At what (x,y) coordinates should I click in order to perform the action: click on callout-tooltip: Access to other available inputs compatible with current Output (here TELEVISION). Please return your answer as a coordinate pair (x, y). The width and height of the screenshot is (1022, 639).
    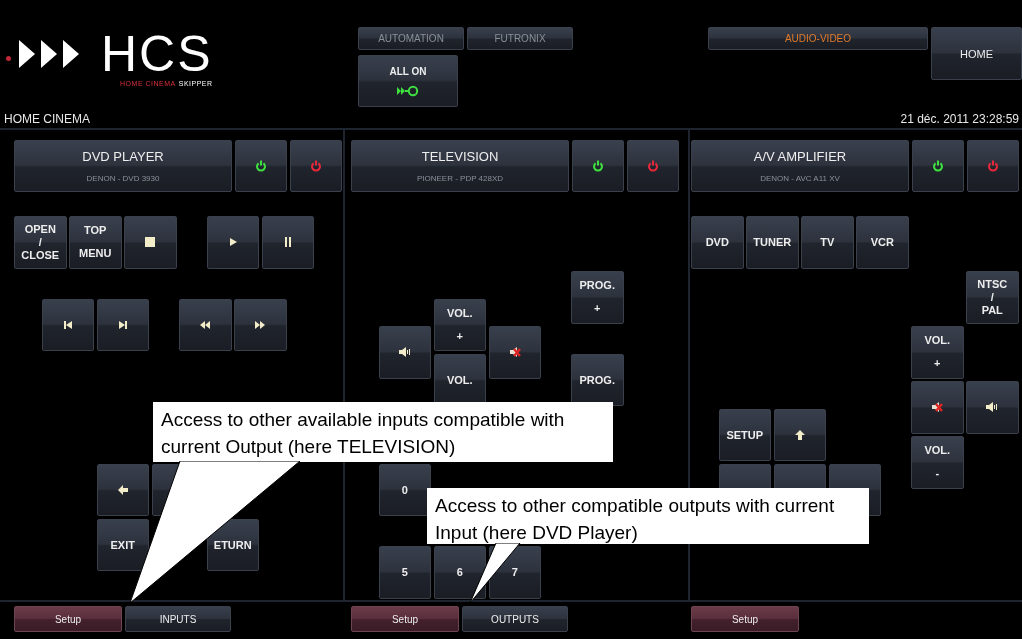
    Looking at the image, I should click on (383, 432).